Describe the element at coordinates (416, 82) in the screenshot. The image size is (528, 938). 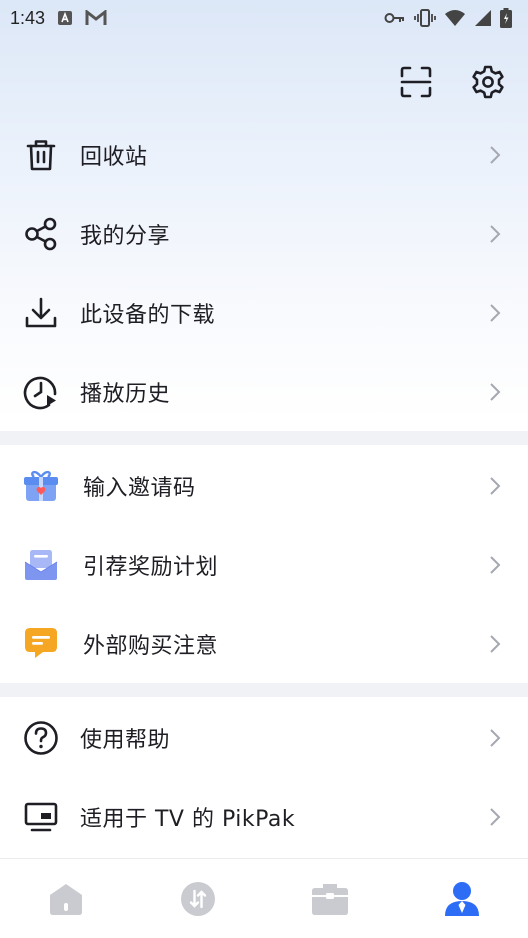
I see `scan-icon` at that location.